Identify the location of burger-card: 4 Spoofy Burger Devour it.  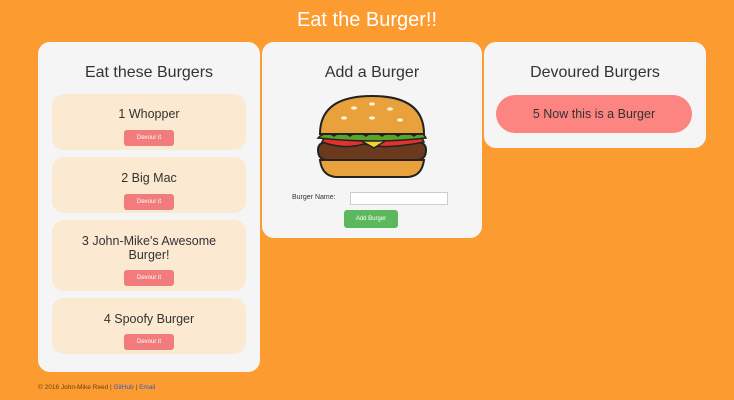
(149, 326).